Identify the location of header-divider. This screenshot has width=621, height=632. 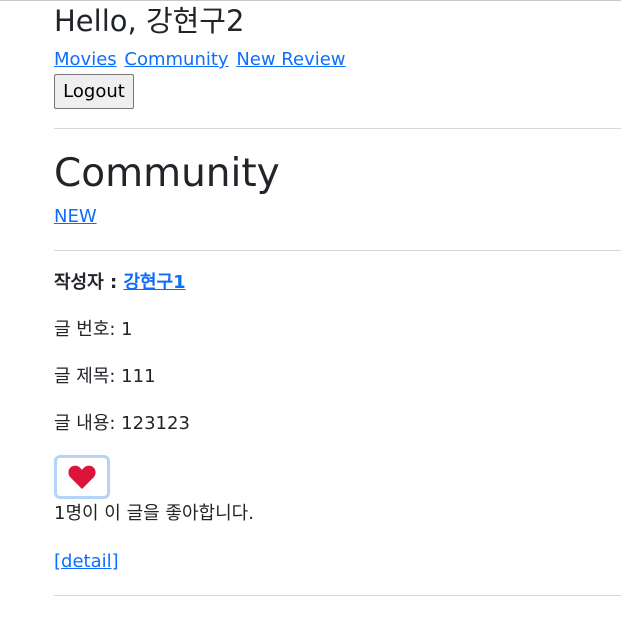
(337, 128).